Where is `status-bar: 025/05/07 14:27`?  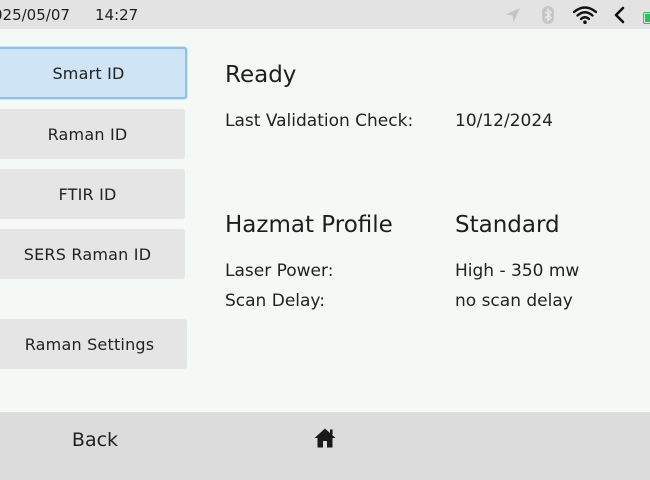
status-bar: 025/05/07 14:27 is located at coordinates (325, 14).